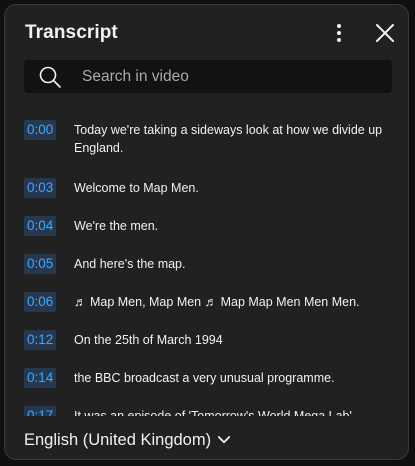 The image size is (415, 466). I want to click on segment-timestamp: 0:04, so click(40, 226).